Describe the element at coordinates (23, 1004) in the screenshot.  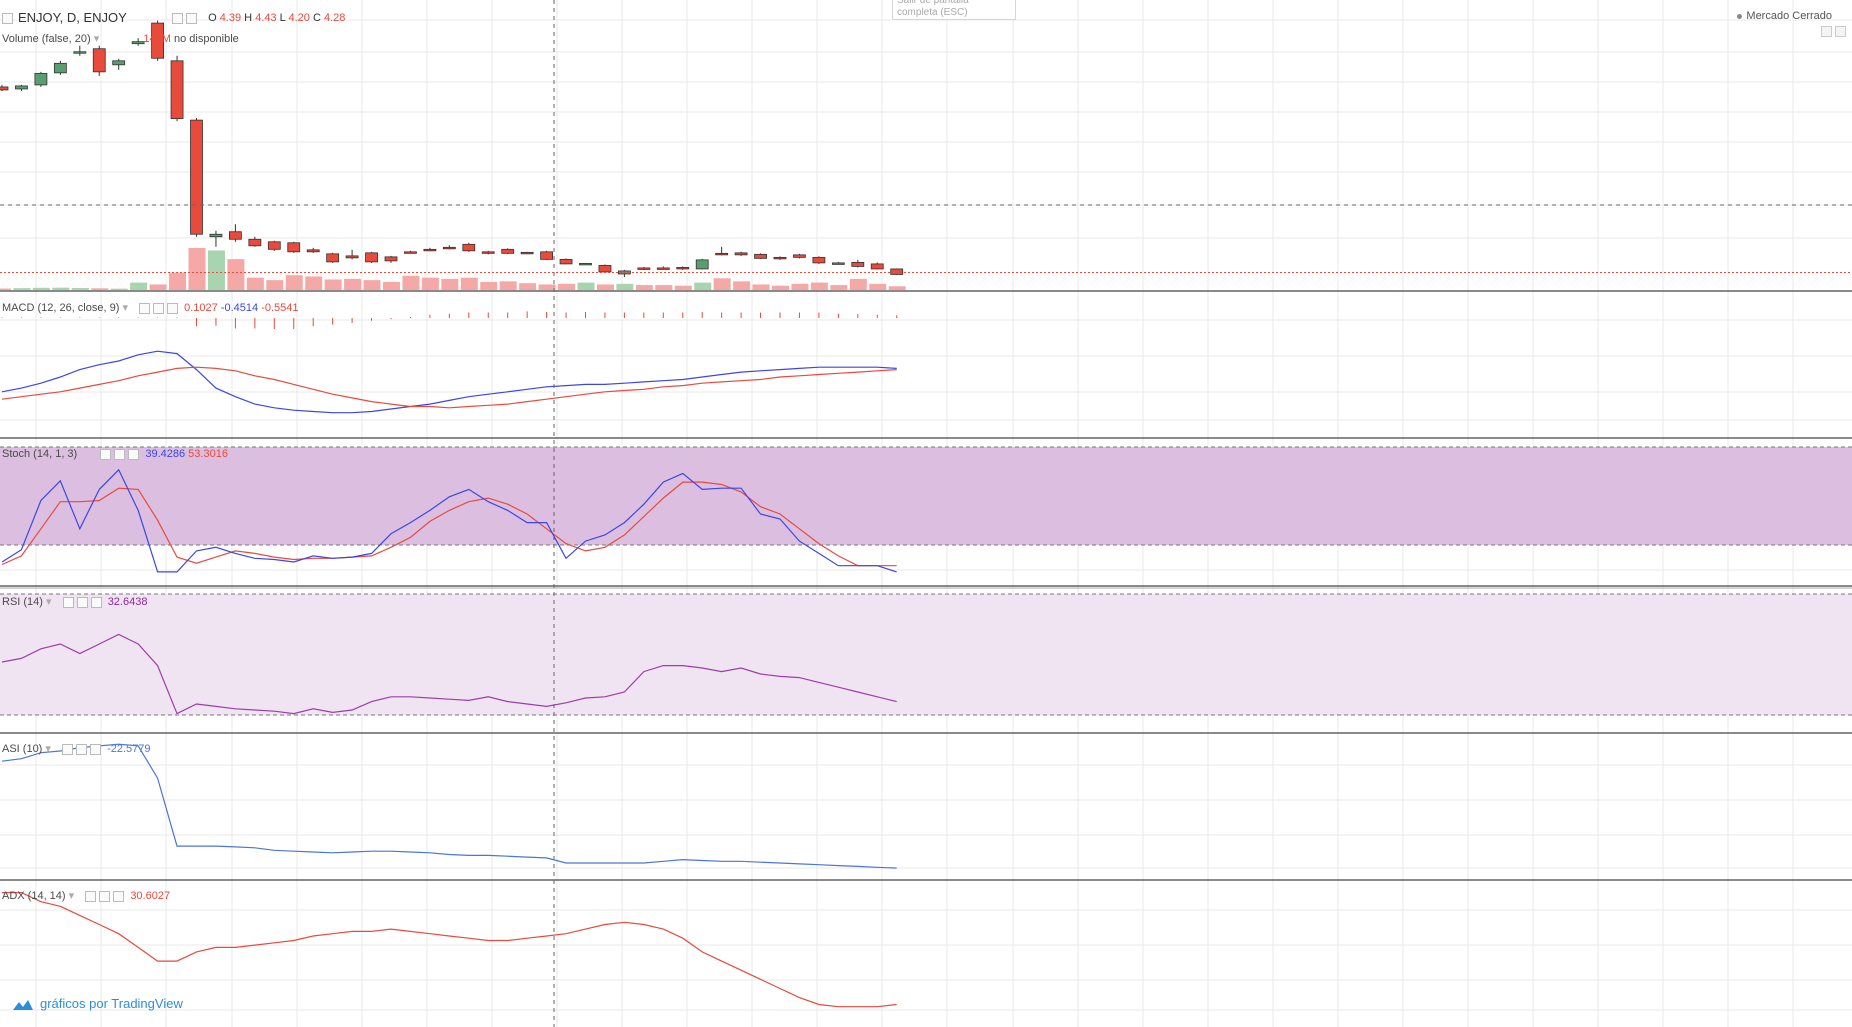
I see `tradingview-logo-icon` at that location.